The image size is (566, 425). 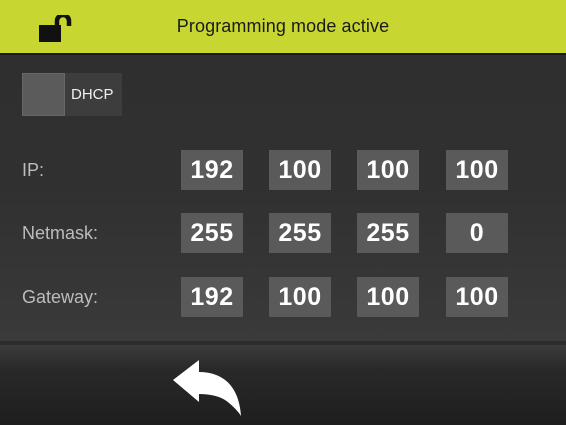 I want to click on status-header: Programming mode active, so click(x=283, y=27).